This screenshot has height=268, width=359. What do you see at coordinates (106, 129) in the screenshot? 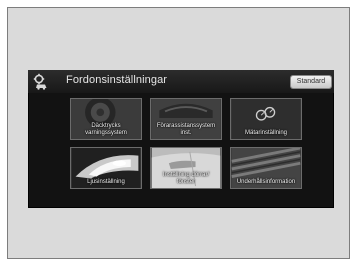
I see `tile-label: Däcktrycks varningssystem` at bounding box center [106, 129].